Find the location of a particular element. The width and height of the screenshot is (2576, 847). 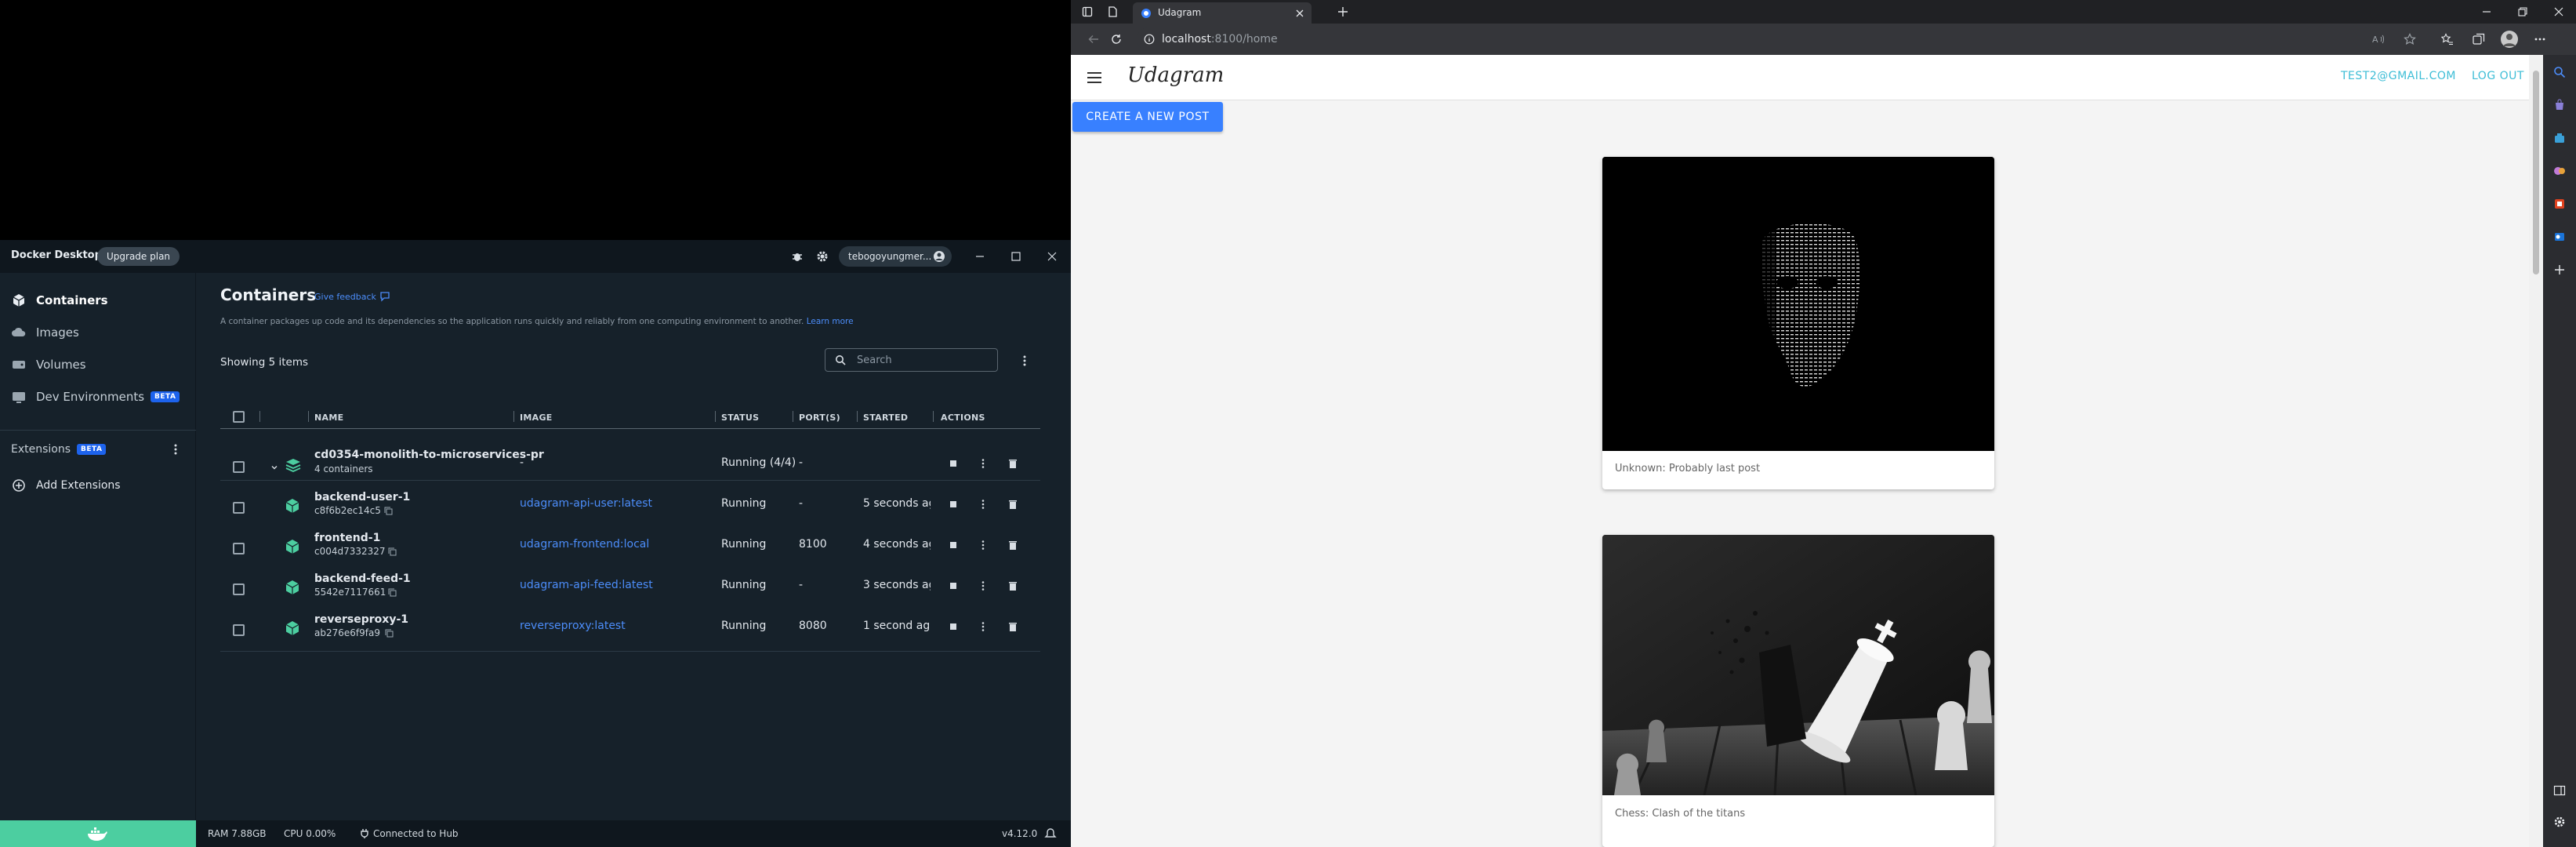

search-input: Search is located at coordinates (875, 360).